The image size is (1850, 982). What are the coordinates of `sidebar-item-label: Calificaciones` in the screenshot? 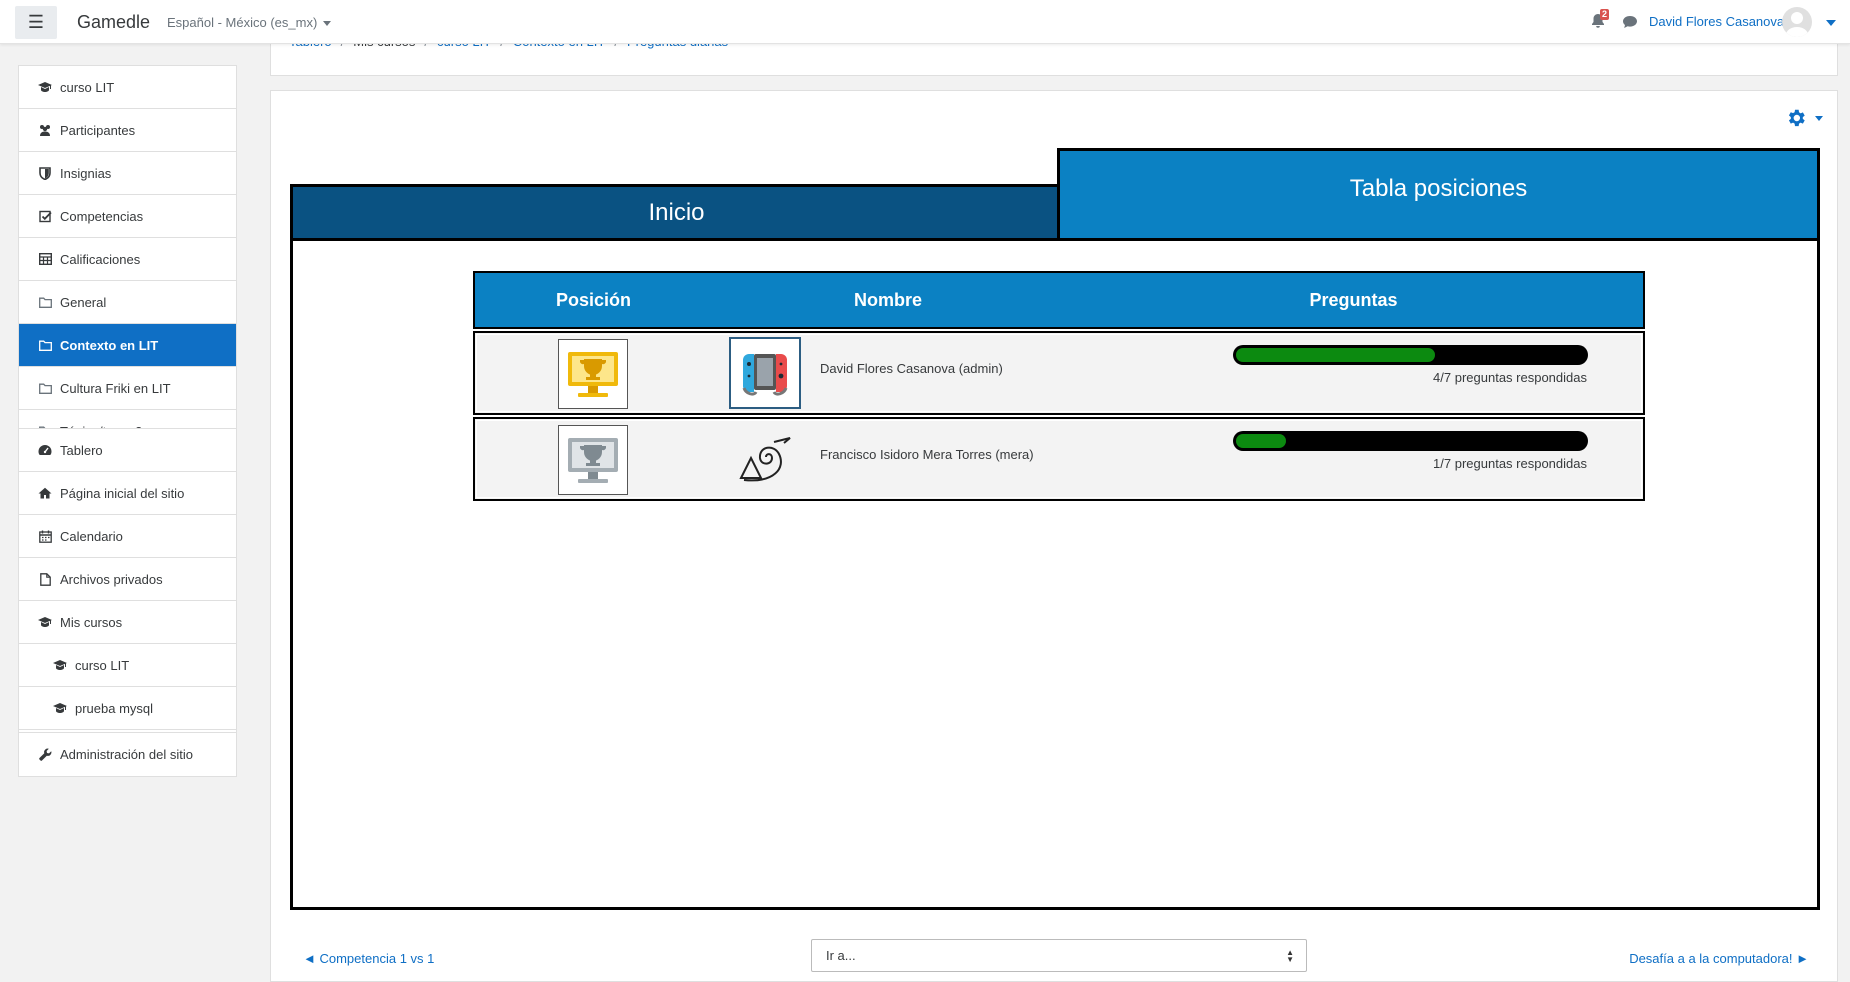 It's located at (100, 259).